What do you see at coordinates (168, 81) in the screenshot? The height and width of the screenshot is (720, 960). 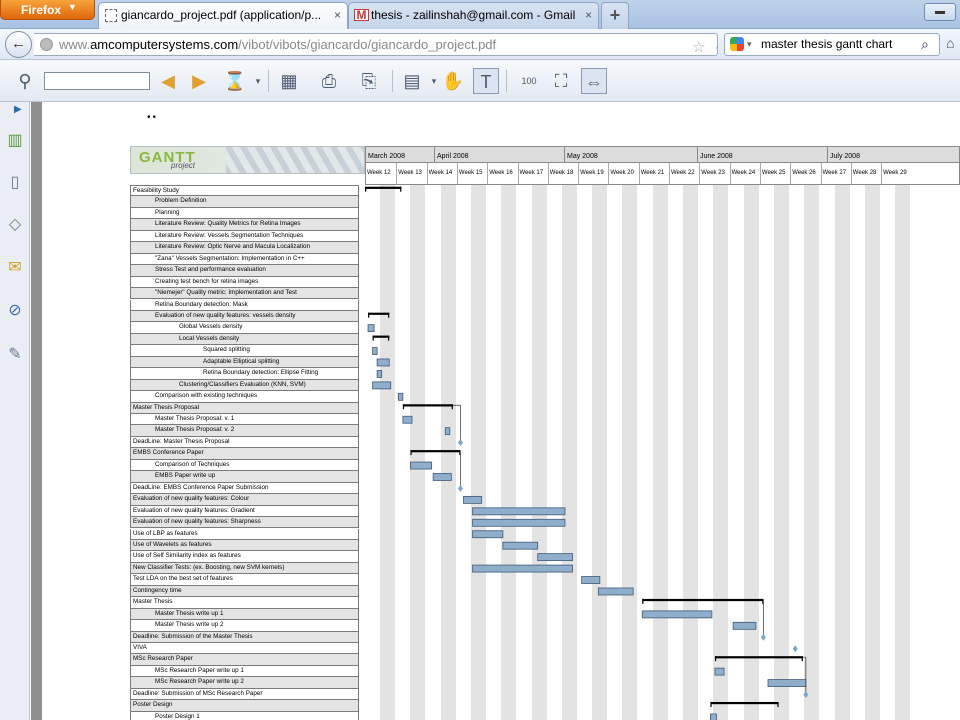 I see `find-previous-icon: ◀` at bounding box center [168, 81].